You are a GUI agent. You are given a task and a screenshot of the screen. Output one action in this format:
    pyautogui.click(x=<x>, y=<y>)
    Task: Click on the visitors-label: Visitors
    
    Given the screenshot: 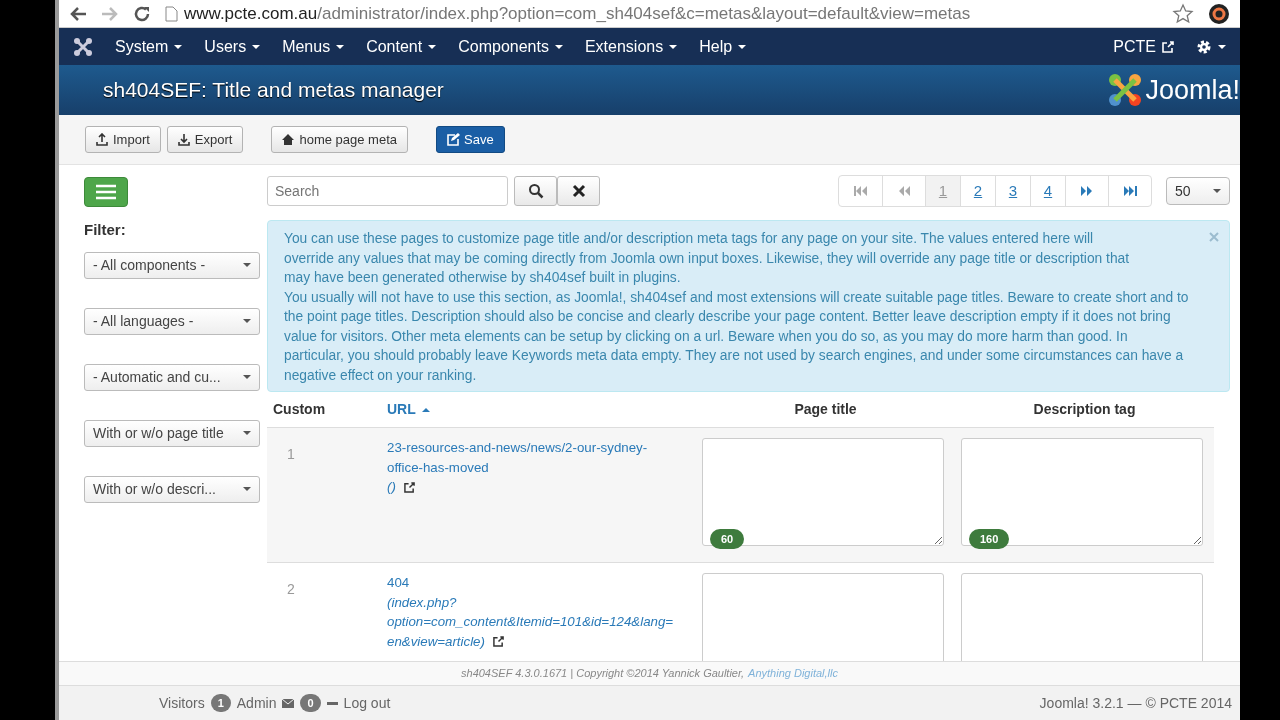 What is the action you would take?
    pyautogui.click(x=182, y=703)
    